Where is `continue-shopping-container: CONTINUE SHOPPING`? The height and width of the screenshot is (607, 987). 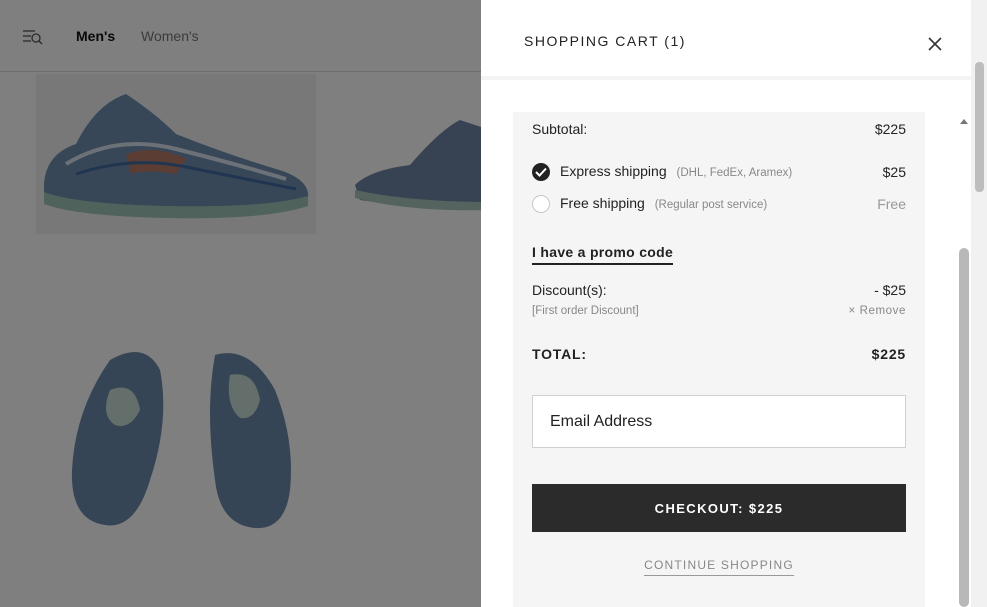
continue-shopping-container: CONTINUE SHOPPING is located at coordinates (719, 566).